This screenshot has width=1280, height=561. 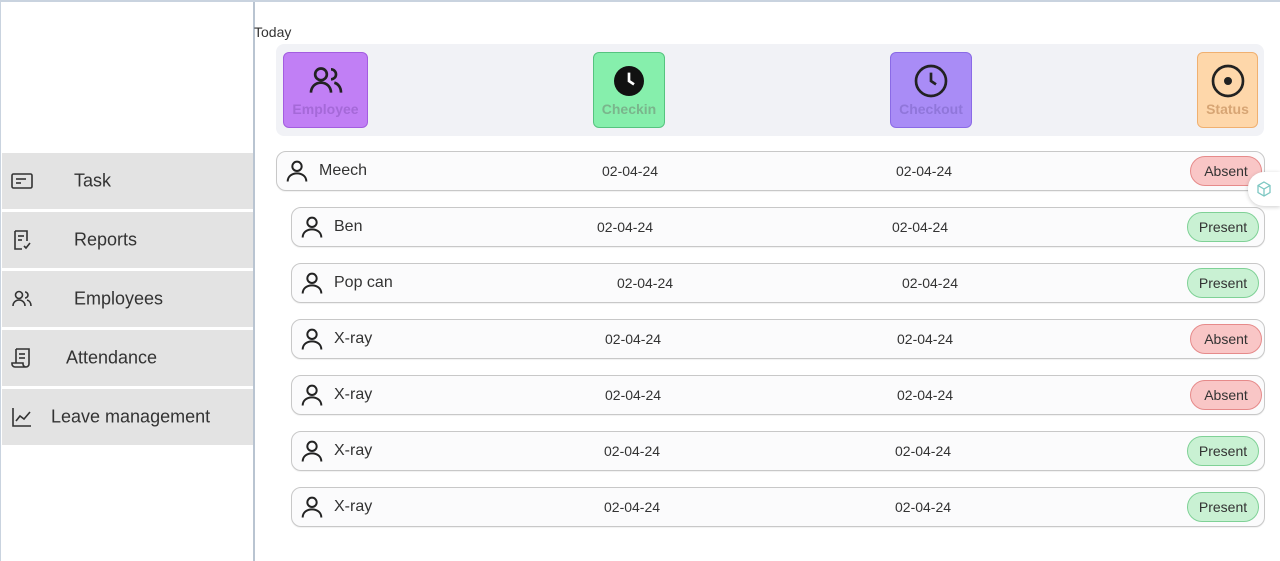 I want to click on table-header, so click(x=770, y=90).